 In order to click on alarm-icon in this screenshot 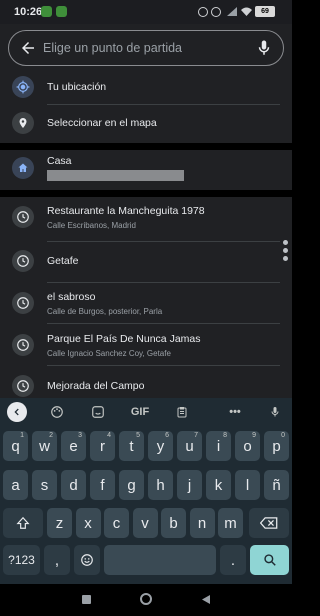, I will do `click(216, 12)`.